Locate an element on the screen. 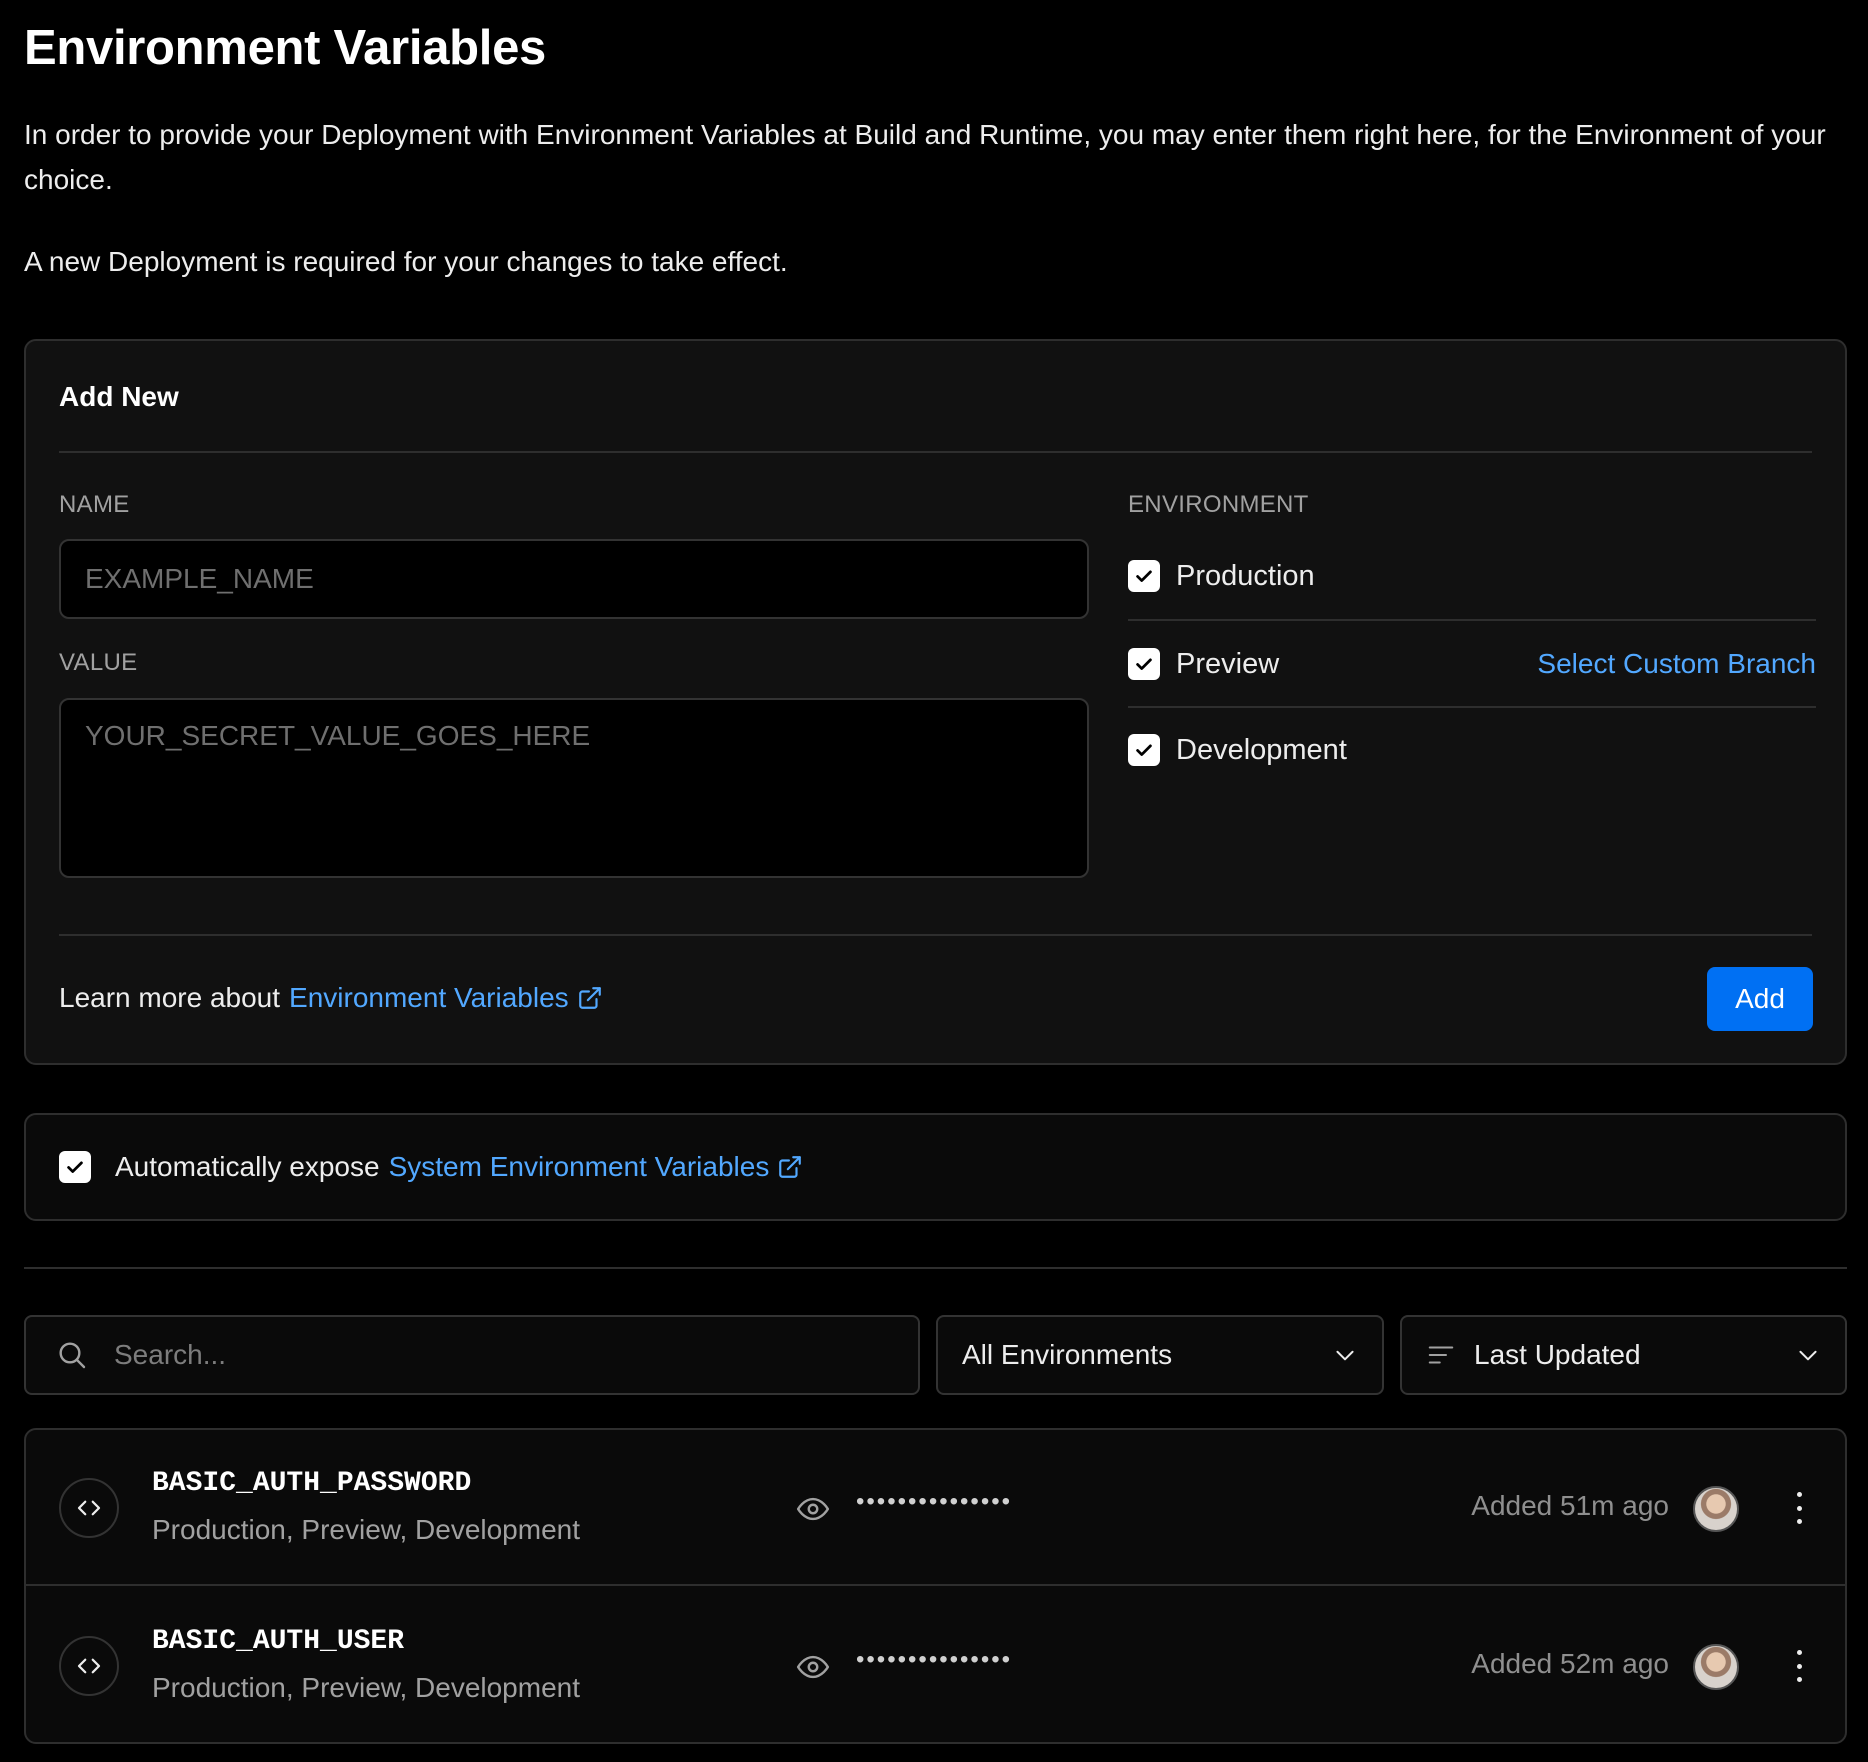 The image size is (1868, 1762). sort-select: Last Updated is located at coordinates (1623, 1355).